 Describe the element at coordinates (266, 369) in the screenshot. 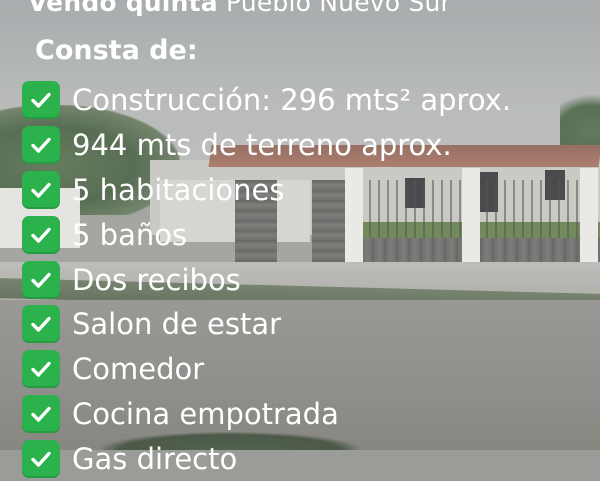

I see `feature-item: Comedor` at that location.